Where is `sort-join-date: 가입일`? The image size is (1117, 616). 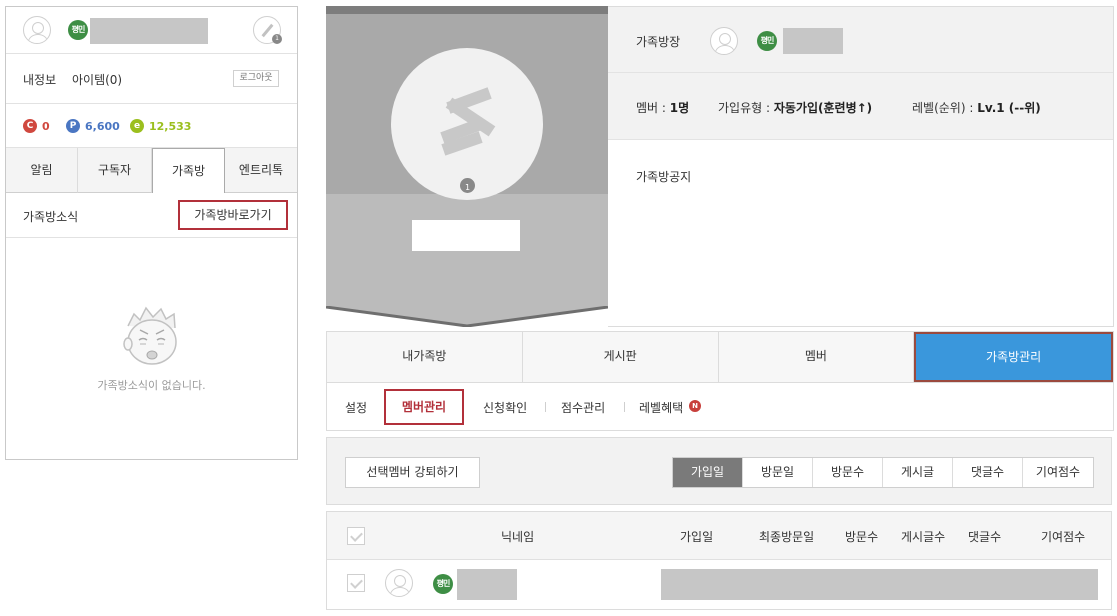 sort-join-date: 가입일 is located at coordinates (708, 472).